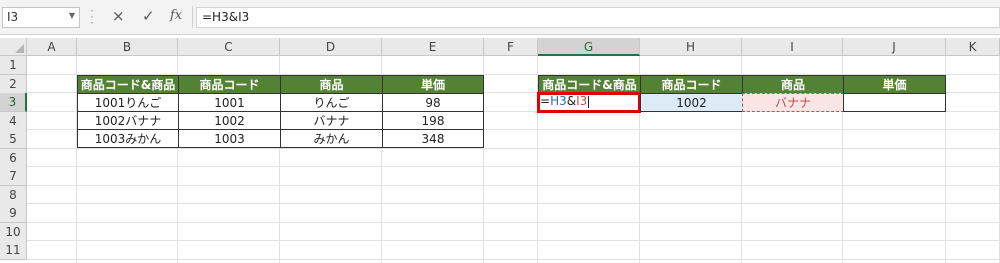 This screenshot has width=1000, height=263. Describe the element at coordinates (128, 120) in the screenshot. I see `t1-cell: 1002バナナ` at that location.